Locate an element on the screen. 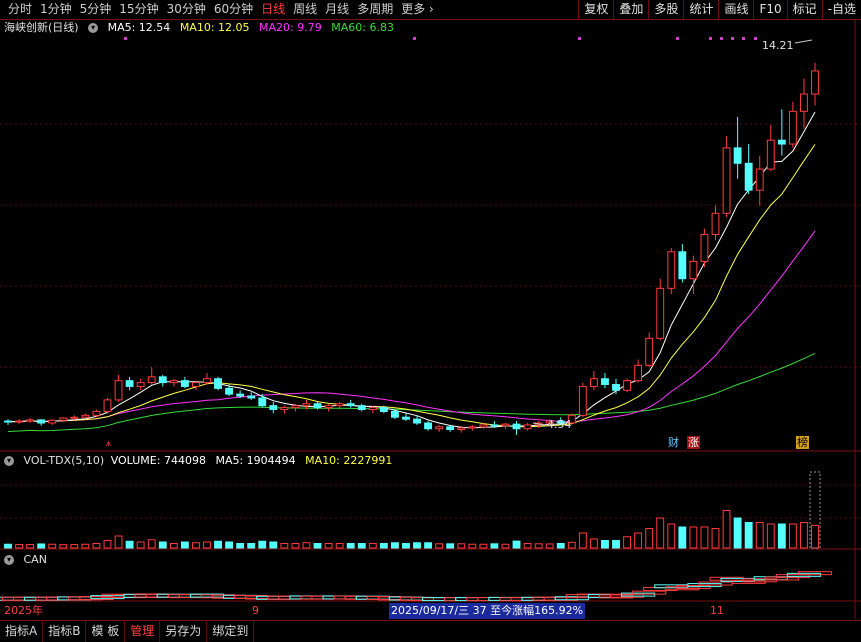 Image resolution: width=861 pixels, height=642 pixels. indicator-tab-3: 管理 is located at coordinates (143, 631).